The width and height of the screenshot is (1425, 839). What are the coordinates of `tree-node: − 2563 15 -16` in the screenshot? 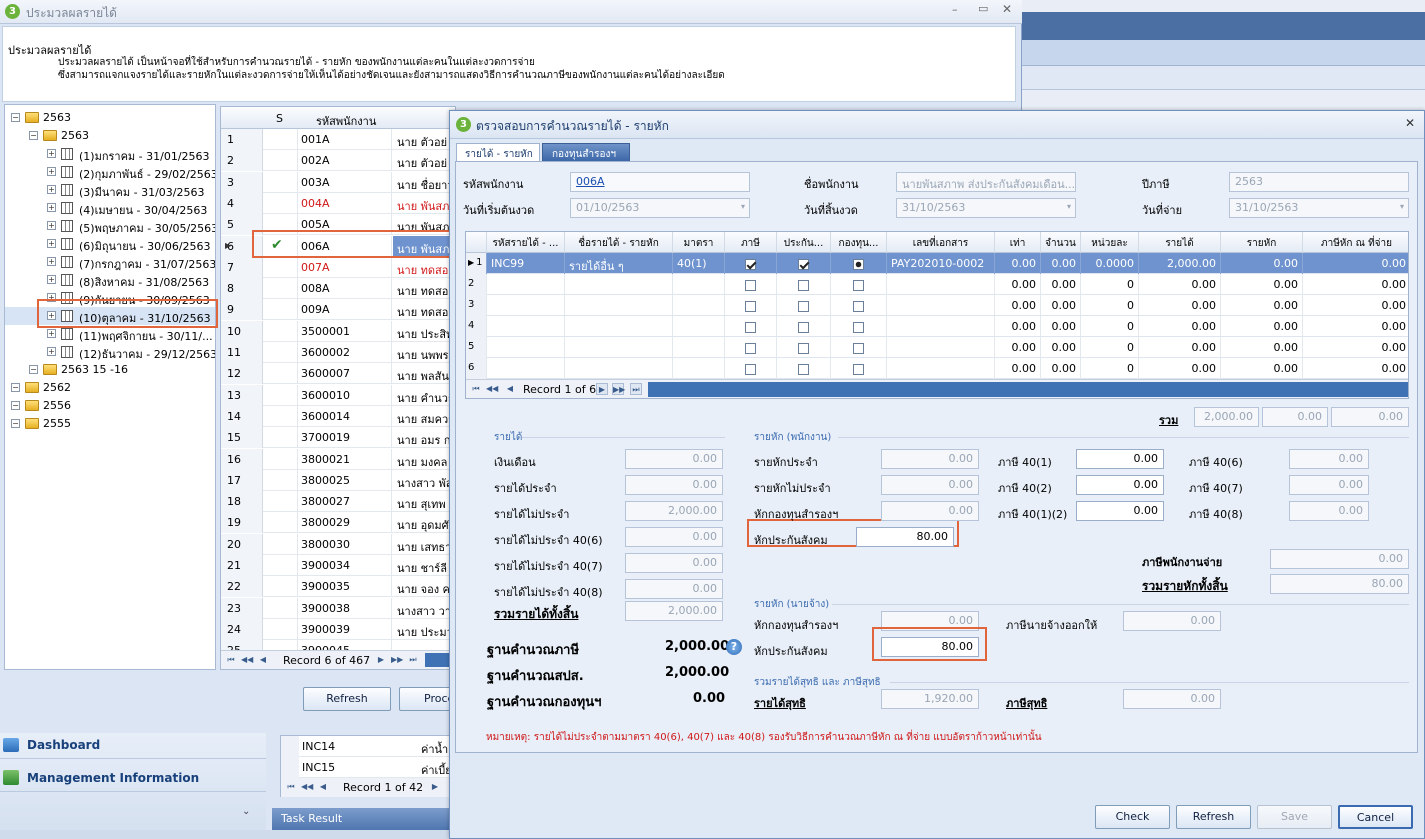 It's located at (110, 370).